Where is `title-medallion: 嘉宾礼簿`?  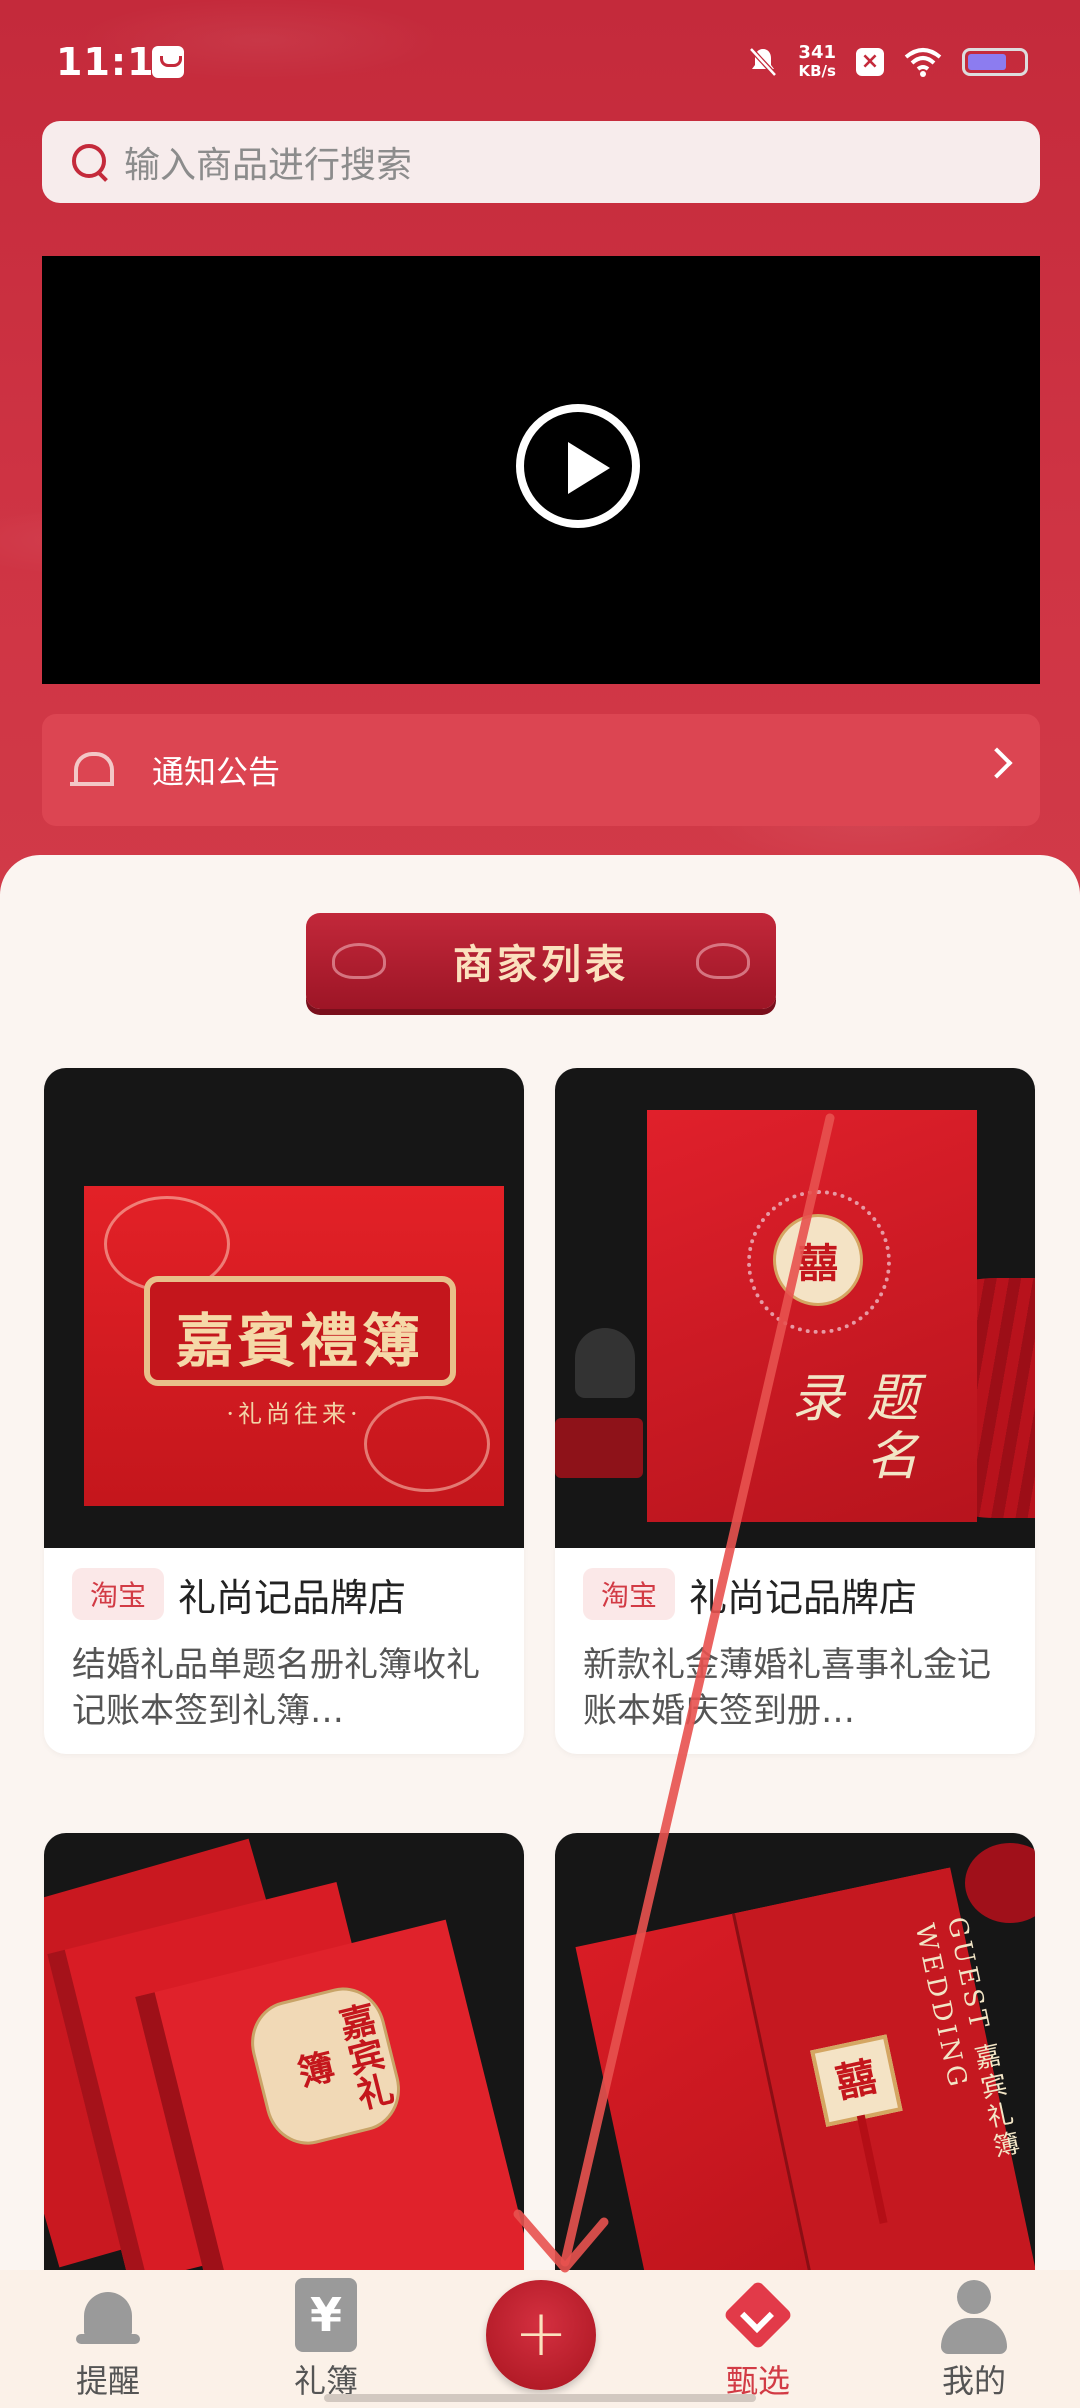
title-medallion: 嘉宾礼簿 is located at coordinates (325, 2066).